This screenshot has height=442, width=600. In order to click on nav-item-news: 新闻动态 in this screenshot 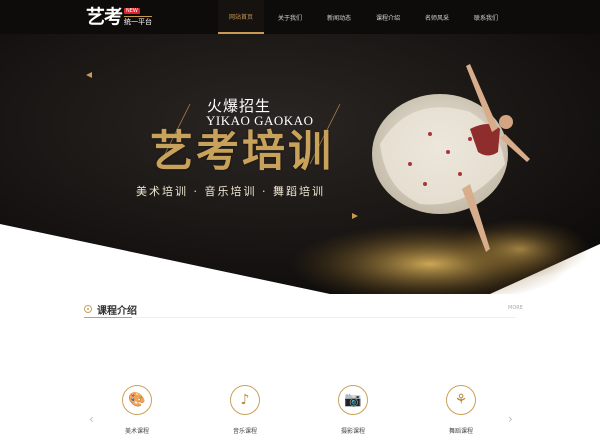, I will do `click(339, 17)`.